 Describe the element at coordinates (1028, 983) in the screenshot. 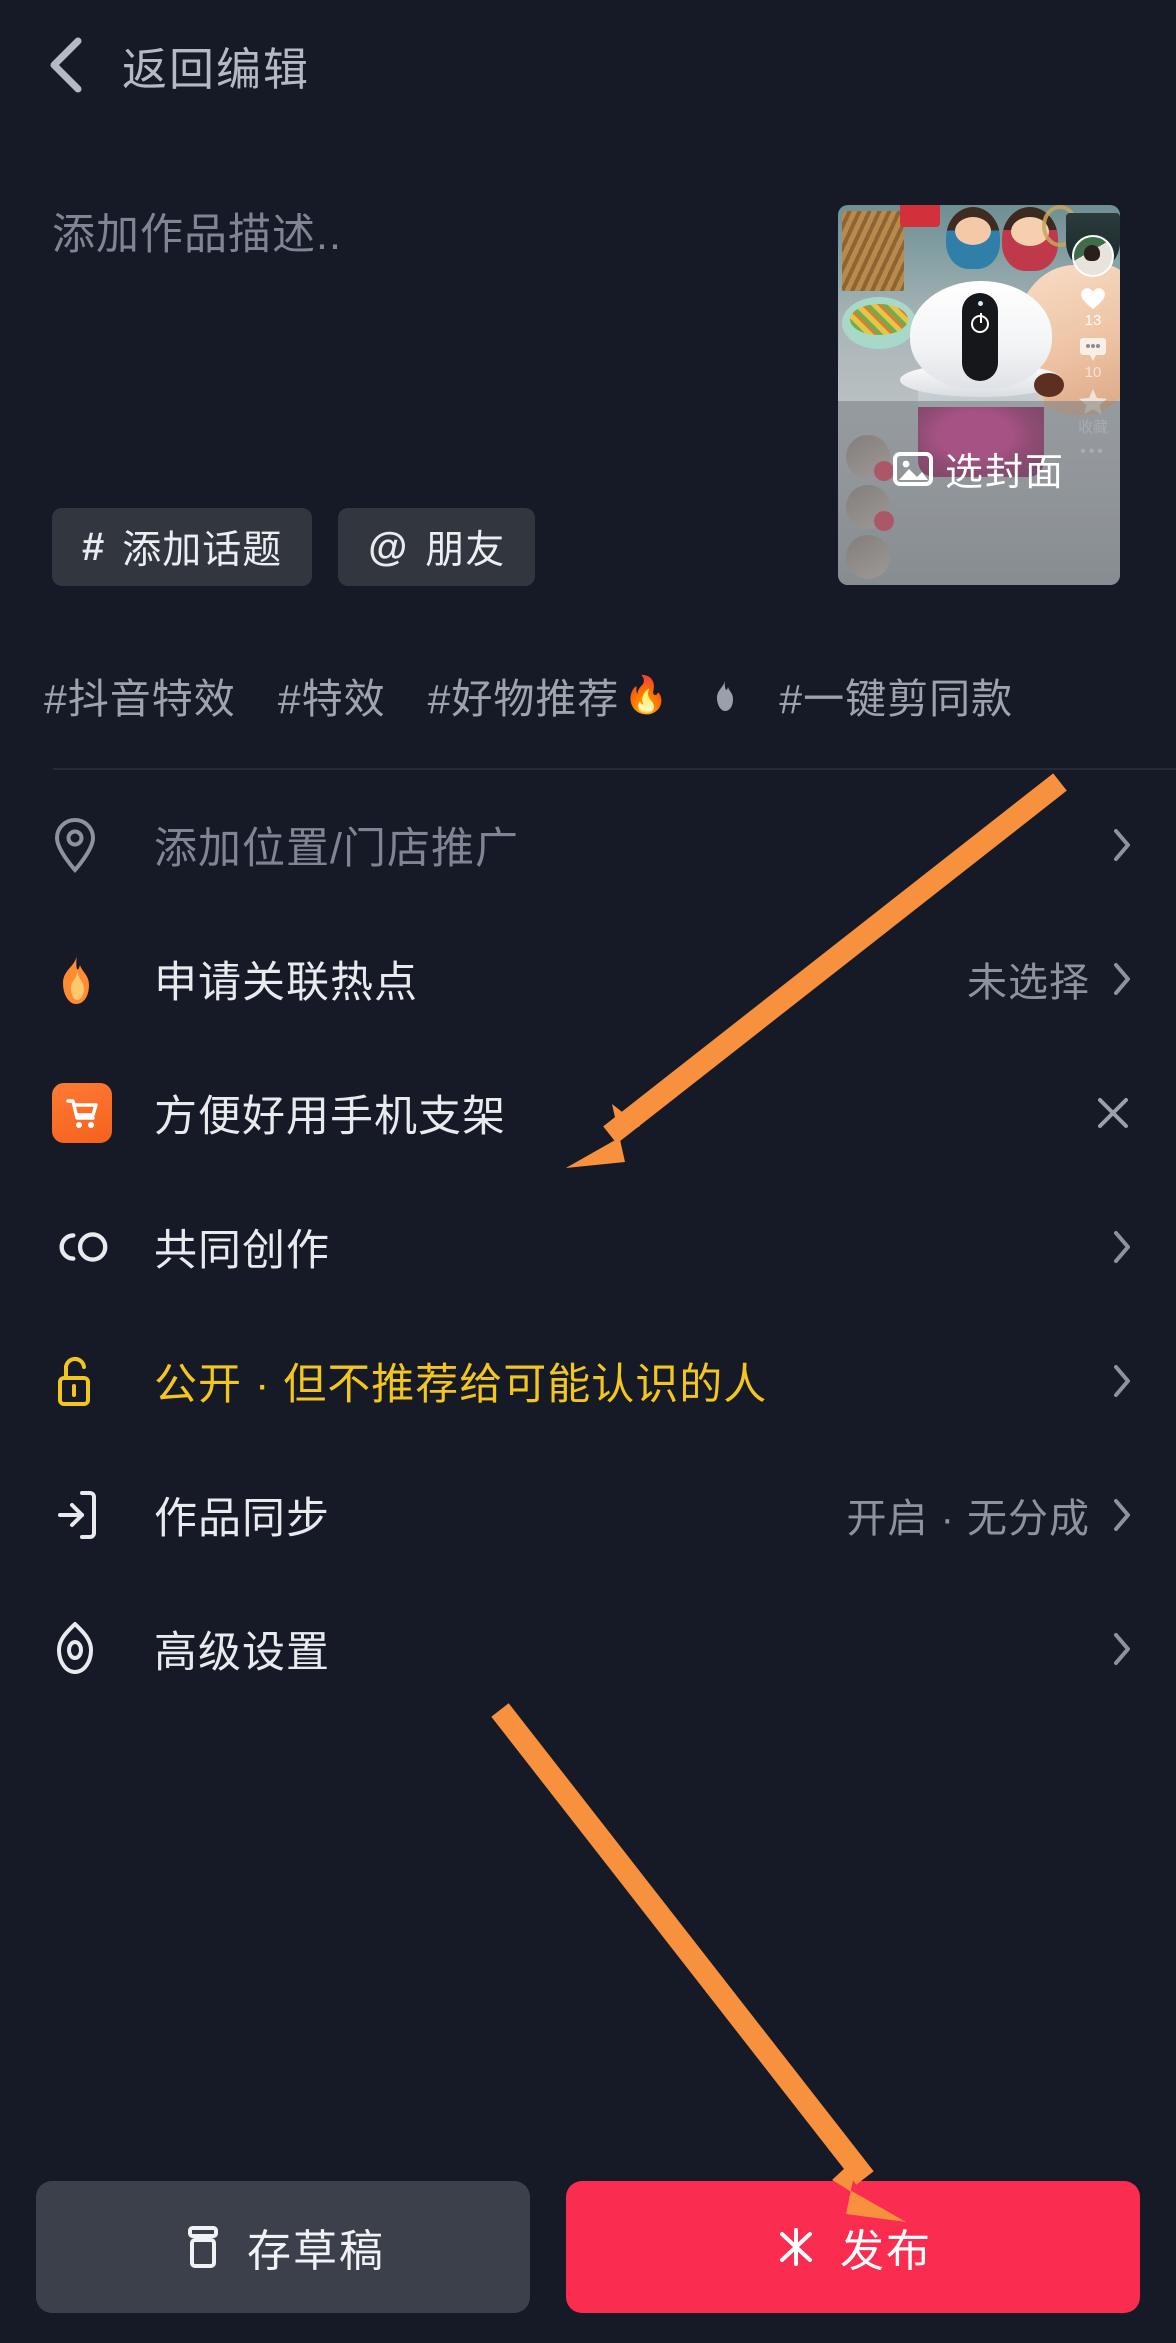

I see `row-hotspot-value: 未选择` at that location.